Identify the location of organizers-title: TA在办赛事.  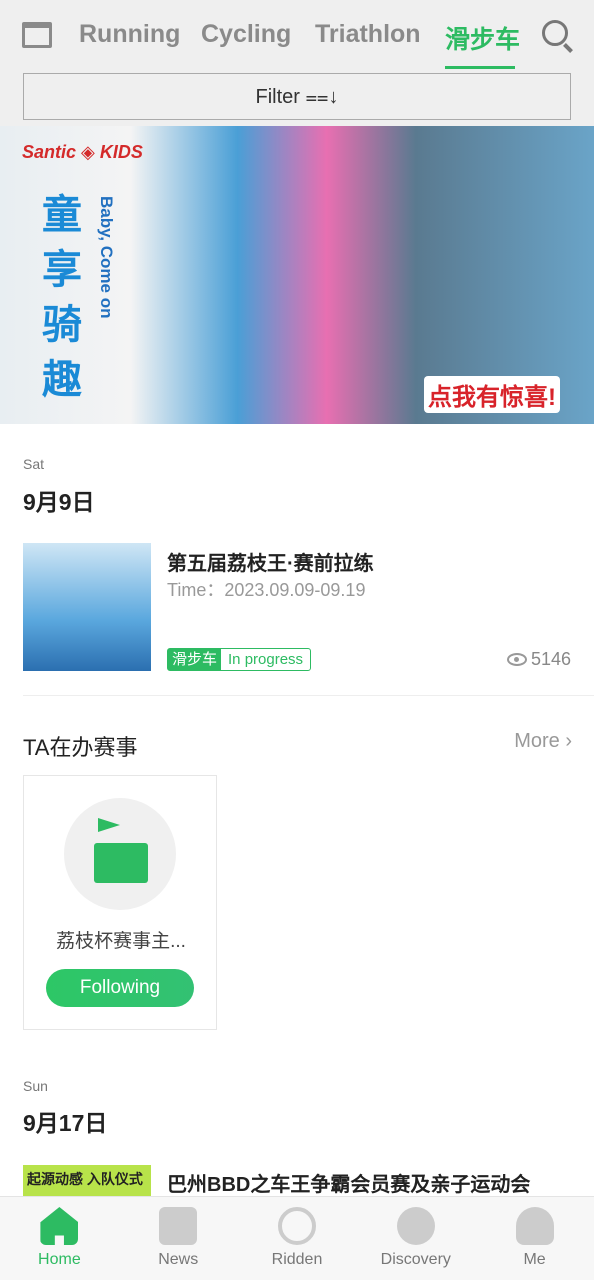
(80, 747).